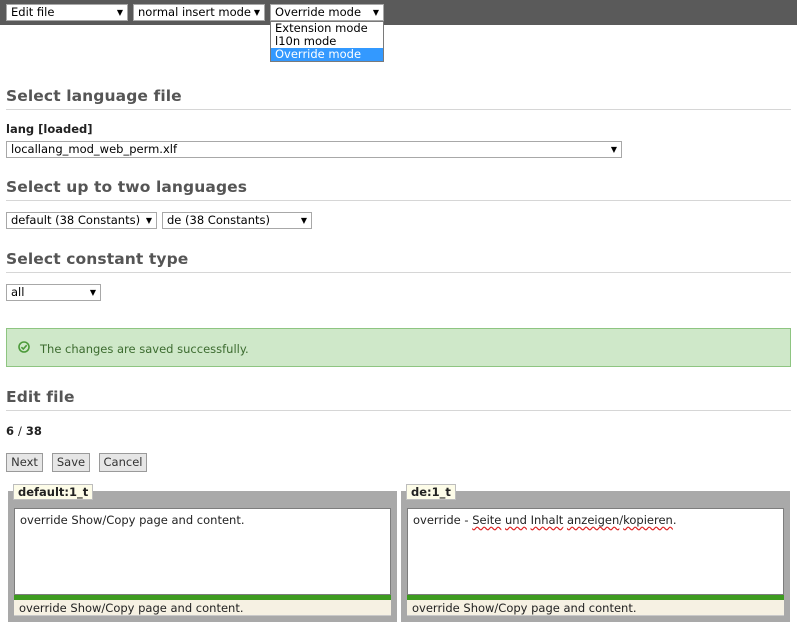  Describe the element at coordinates (10, 431) in the screenshot. I see `record-position: 6` at that location.